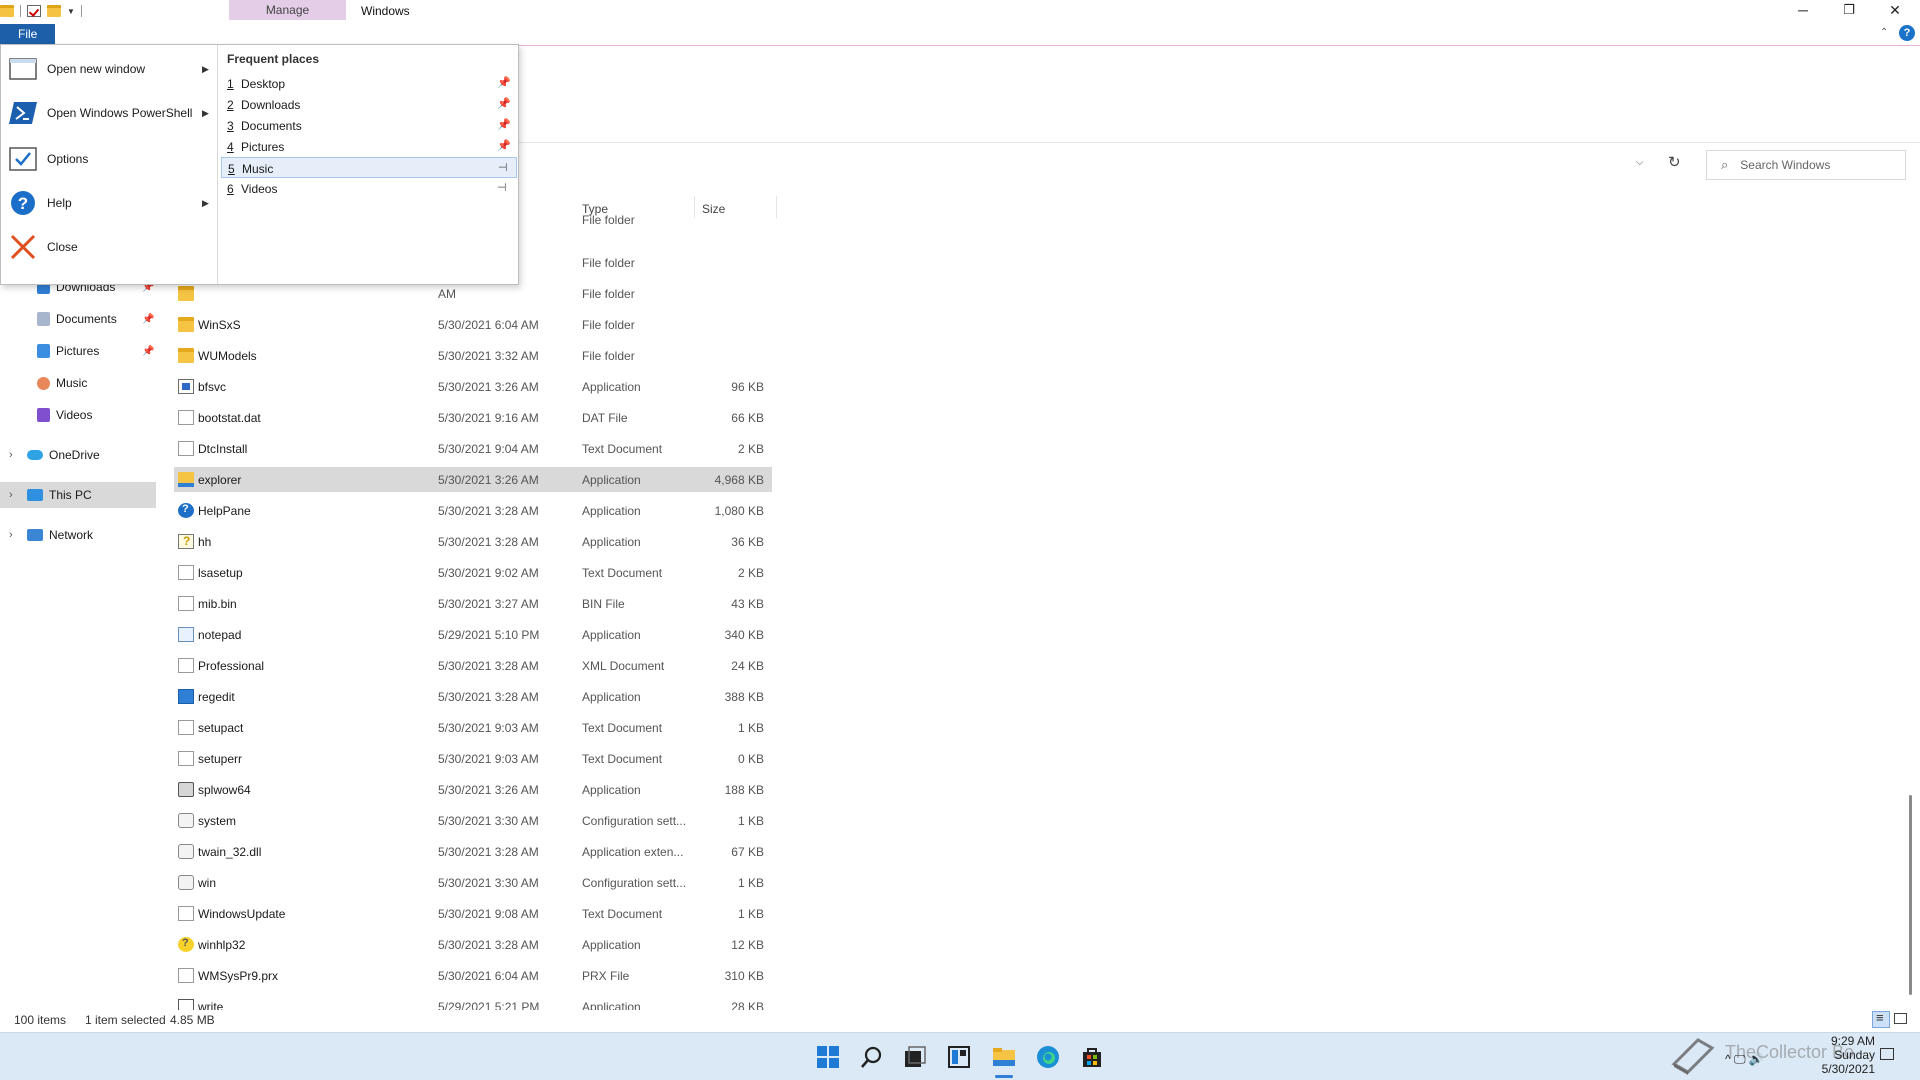 Image resolution: width=1920 pixels, height=1080 pixels. What do you see at coordinates (109, 113) in the screenshot?
I see `file-menu-open-windows-powershell: Open Windows PowerShell ▶` at bounding box center [109, 113].